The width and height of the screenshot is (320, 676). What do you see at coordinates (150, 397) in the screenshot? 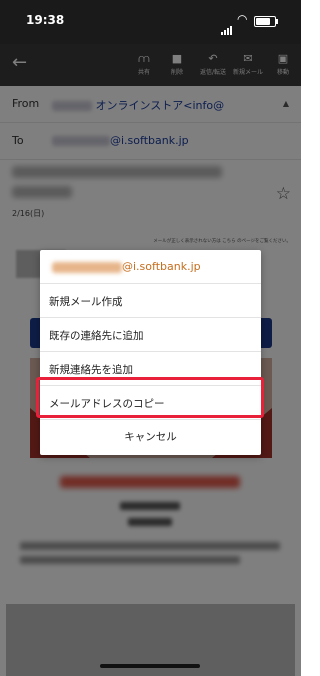
I see `highlight-frame` at bounding box center [150, 397].